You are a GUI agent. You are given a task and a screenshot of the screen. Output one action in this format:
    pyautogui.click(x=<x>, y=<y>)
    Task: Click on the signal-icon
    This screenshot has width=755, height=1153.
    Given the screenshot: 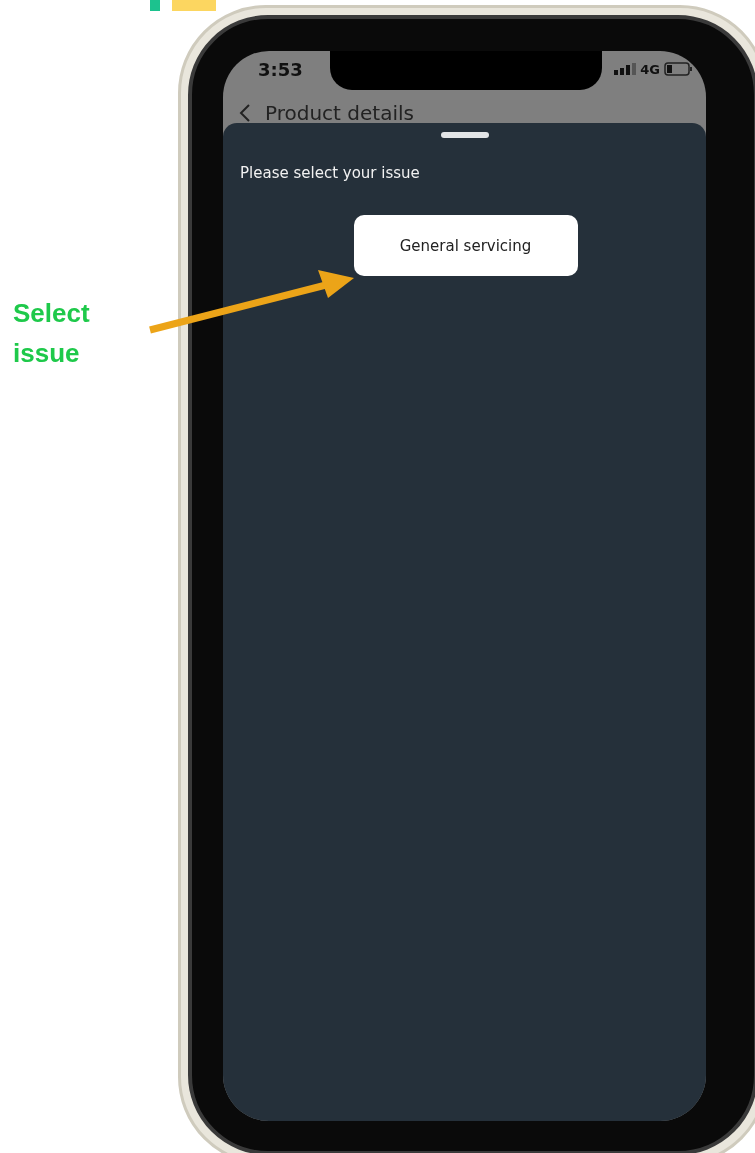 What is the action you would take?
    pyautogui.click(x=625, y=69)
    